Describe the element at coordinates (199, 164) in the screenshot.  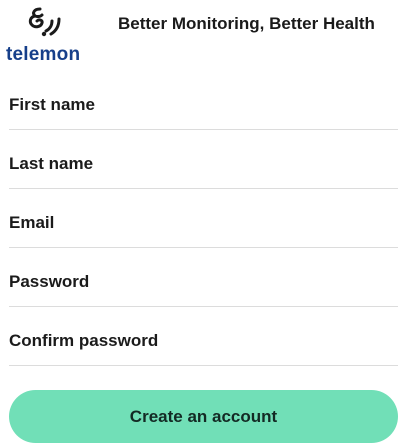
I see `last-name-input` at that location.